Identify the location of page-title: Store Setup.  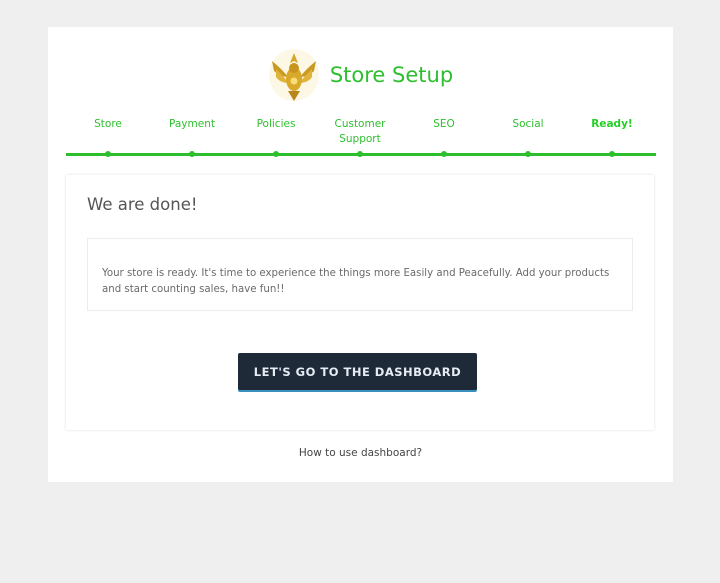
(391, 75).